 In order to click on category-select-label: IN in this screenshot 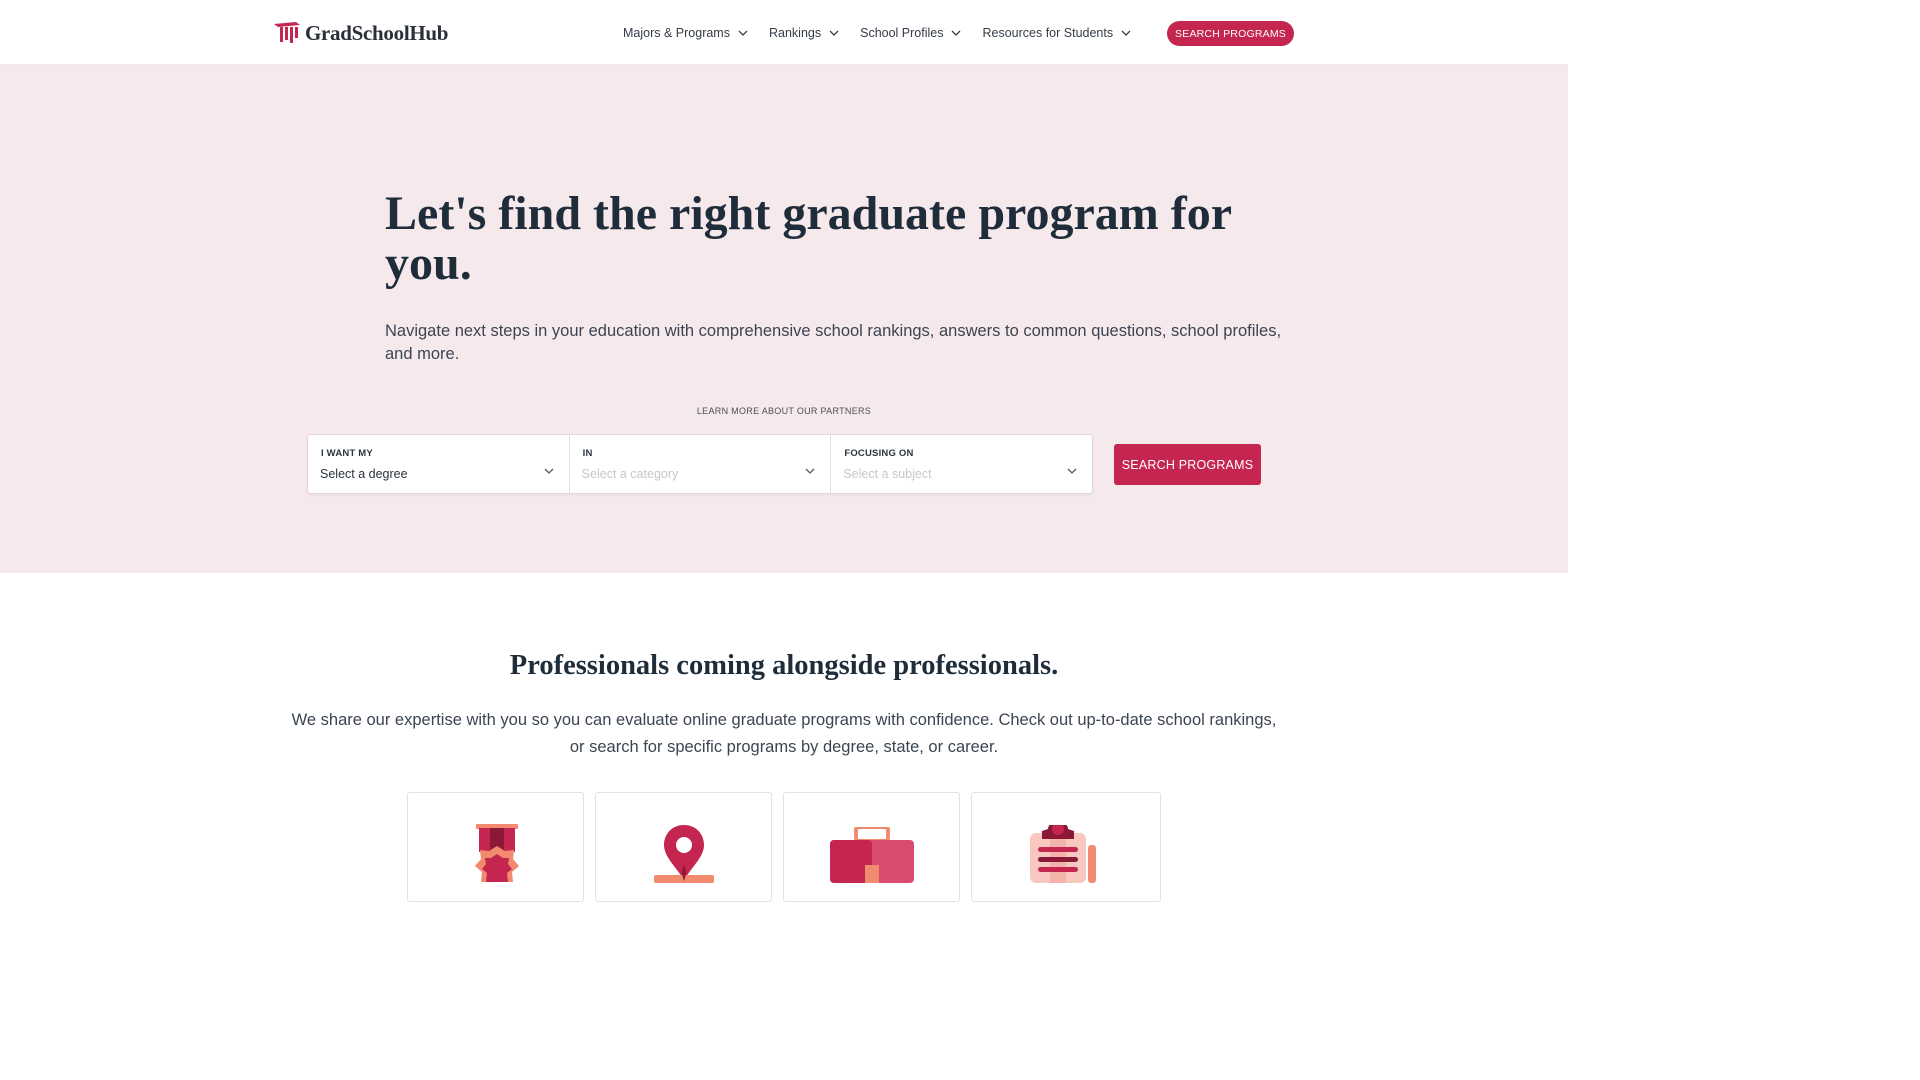, I will do `click(587, 453)`.